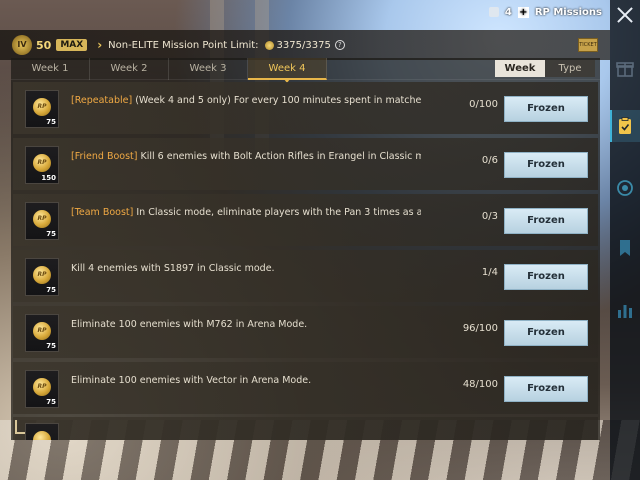 The width and height of the screenshot is (640, 480). What do you see at coordinates (489, 160) in the screenshot?
I see `mission-progress: 0/6` at bounding box center [489, 160].